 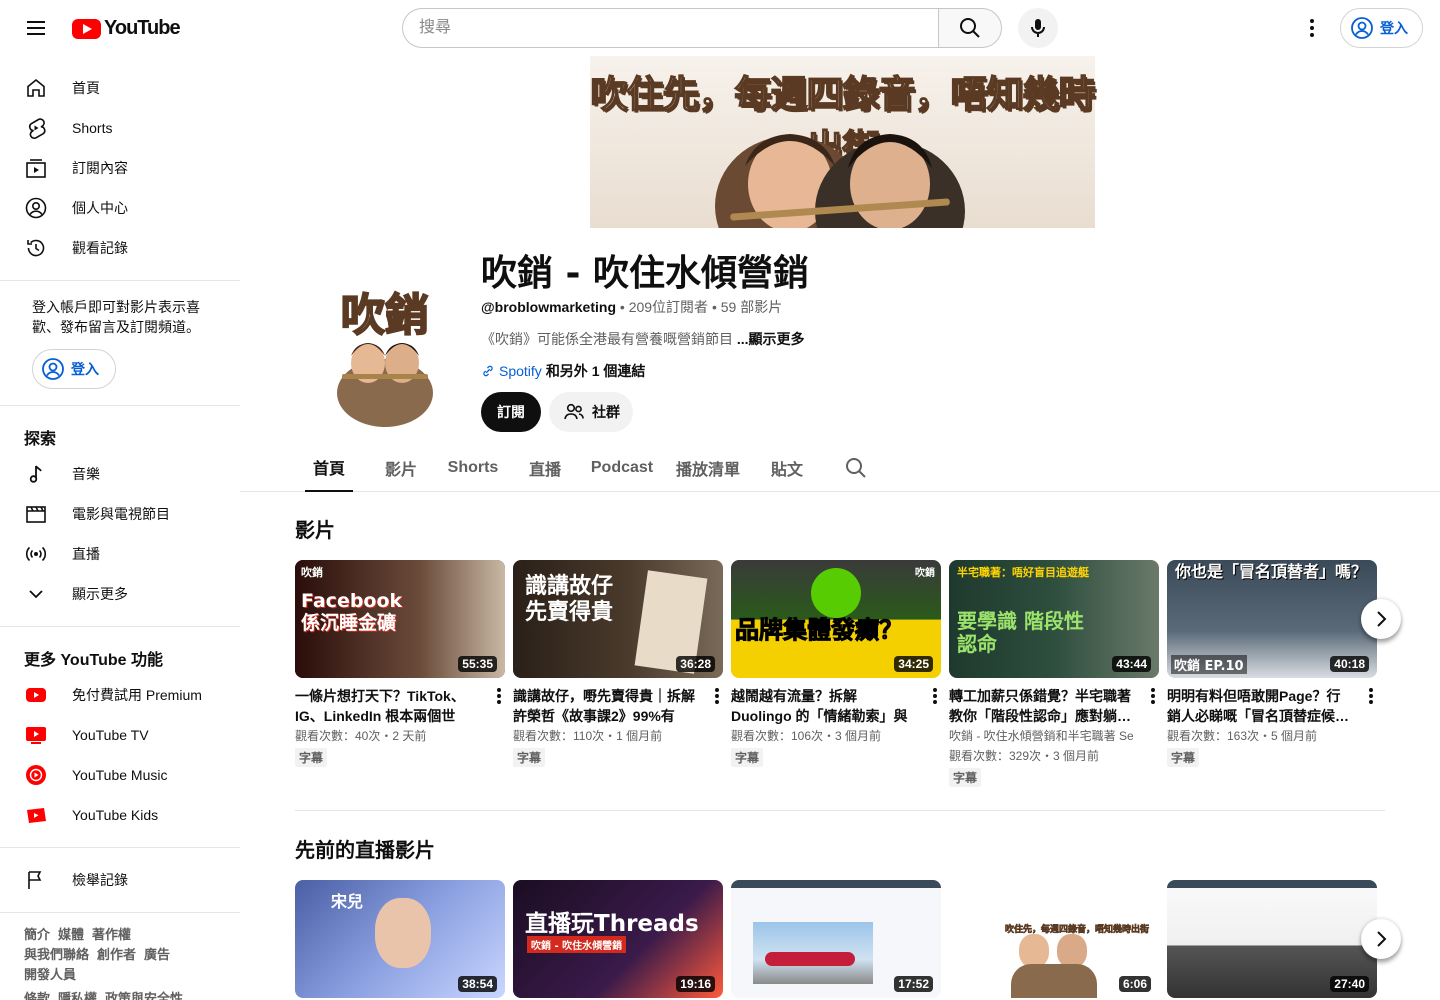 I want to click on video-card: 宋兒 38:54, so click(x=400, y=939).